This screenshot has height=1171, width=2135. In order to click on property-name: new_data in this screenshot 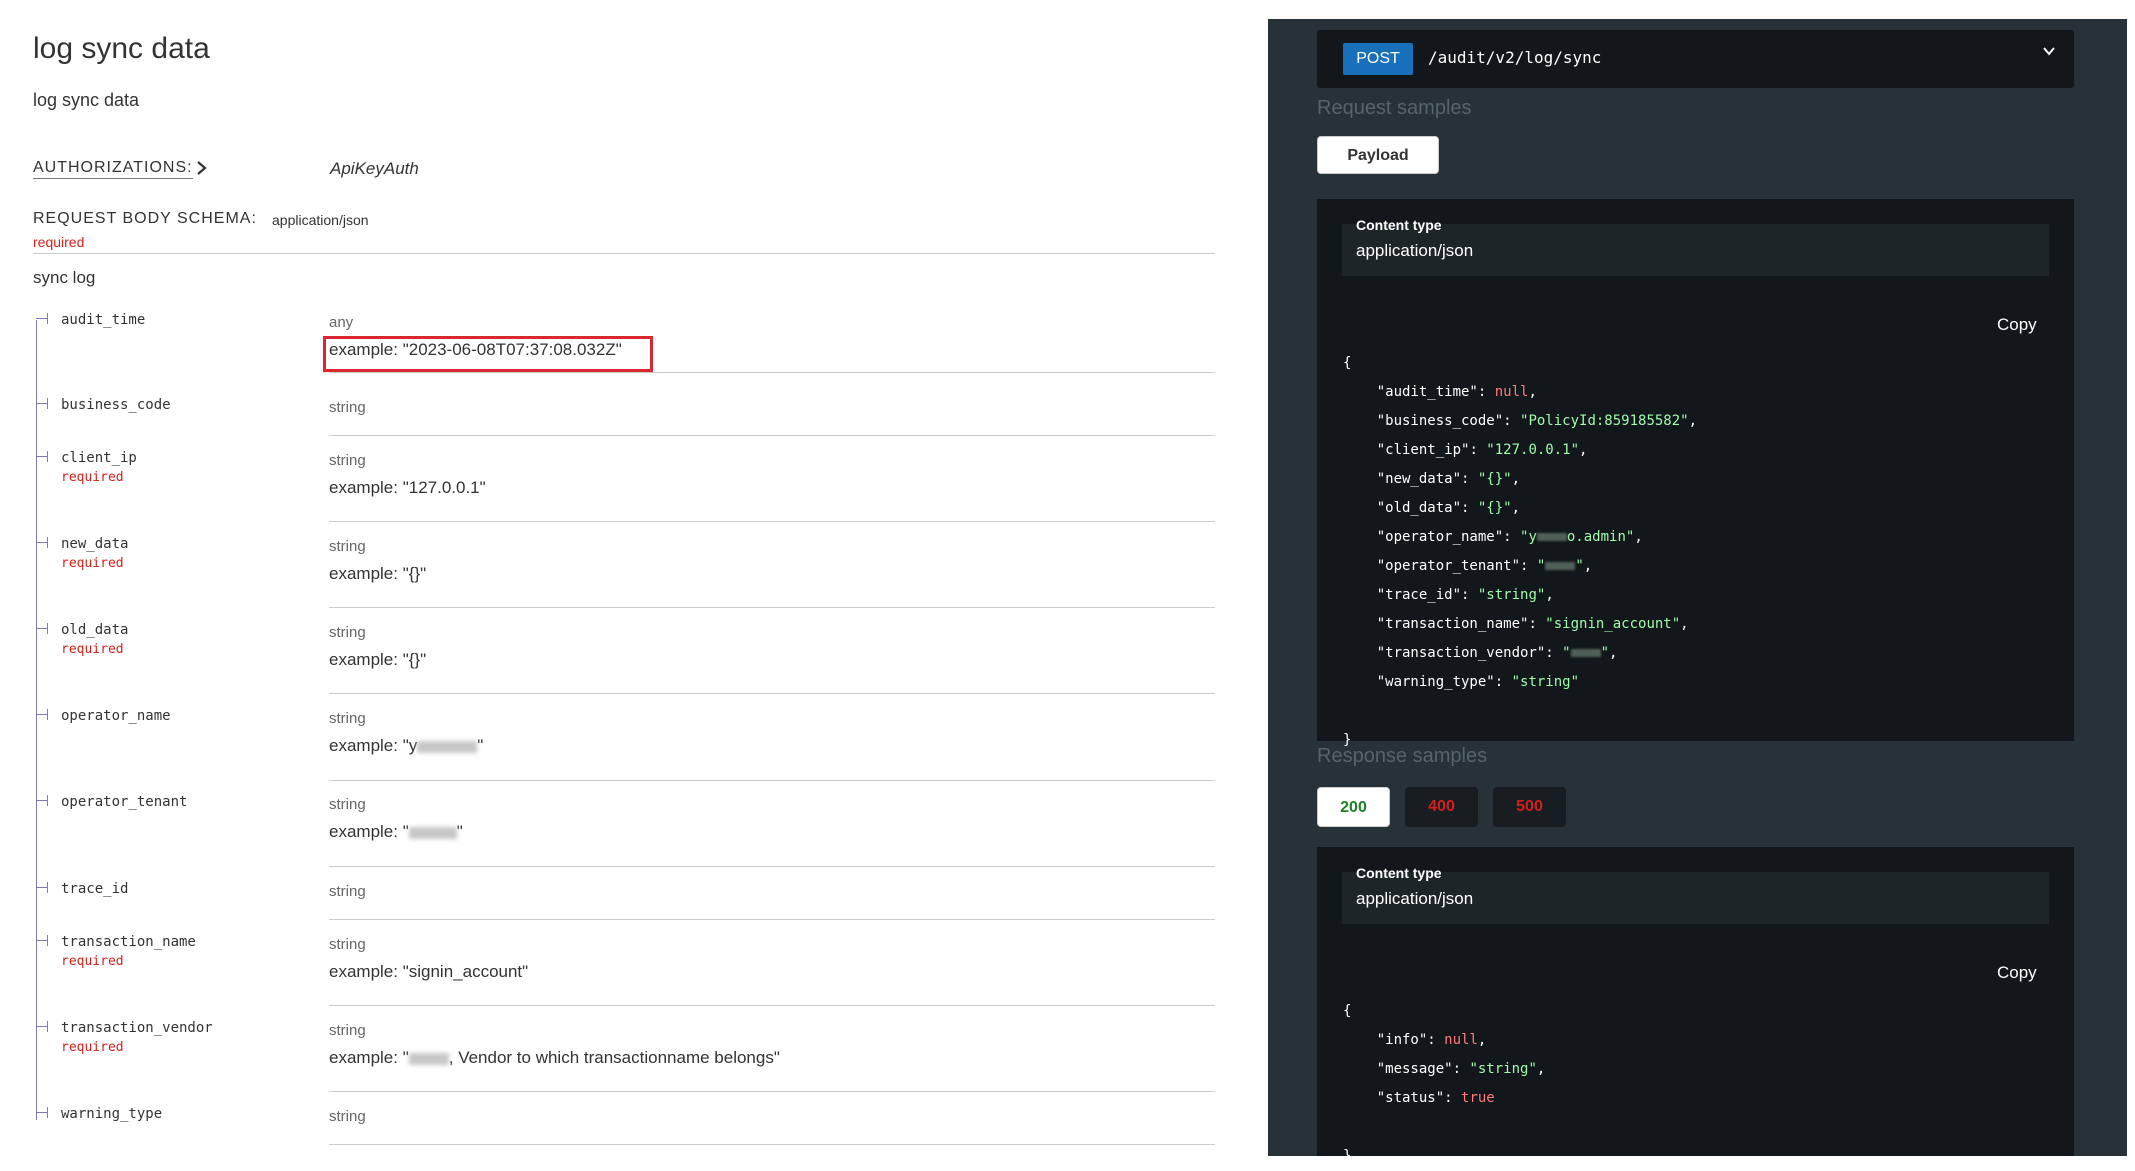, I will do `click(95, 544)`.